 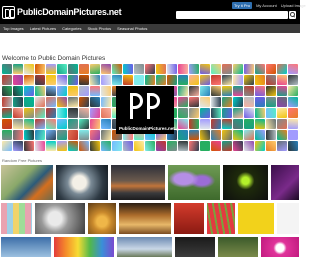 I want to click on featured-photo-purple, so click(x=285, y=182).